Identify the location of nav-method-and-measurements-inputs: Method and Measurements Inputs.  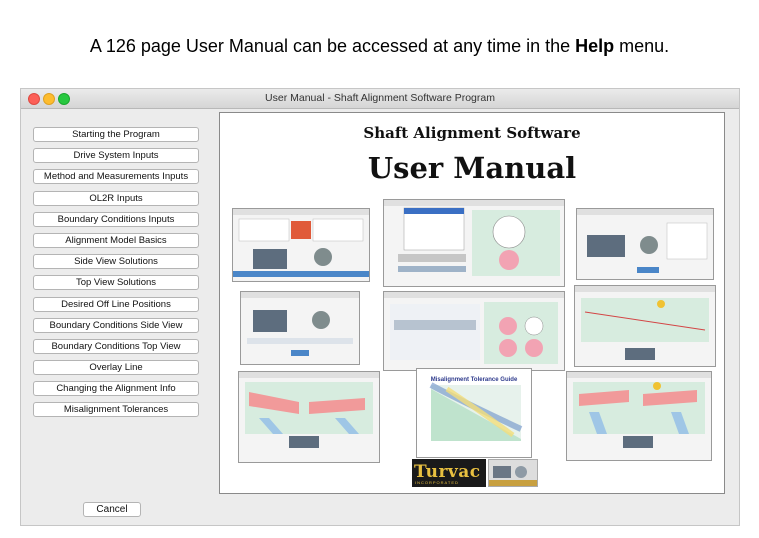
(116, 177).